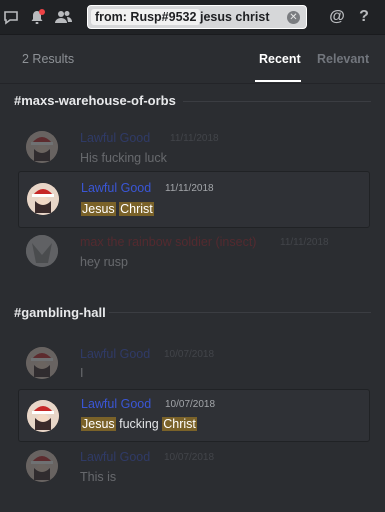 This screenshot has height=512, width=385. What do you see at coordinates (95, 100) in the screenshot?
I see `channel-heading: #maxs-warehouse-of-orbs` at bounding box center [95, 100].